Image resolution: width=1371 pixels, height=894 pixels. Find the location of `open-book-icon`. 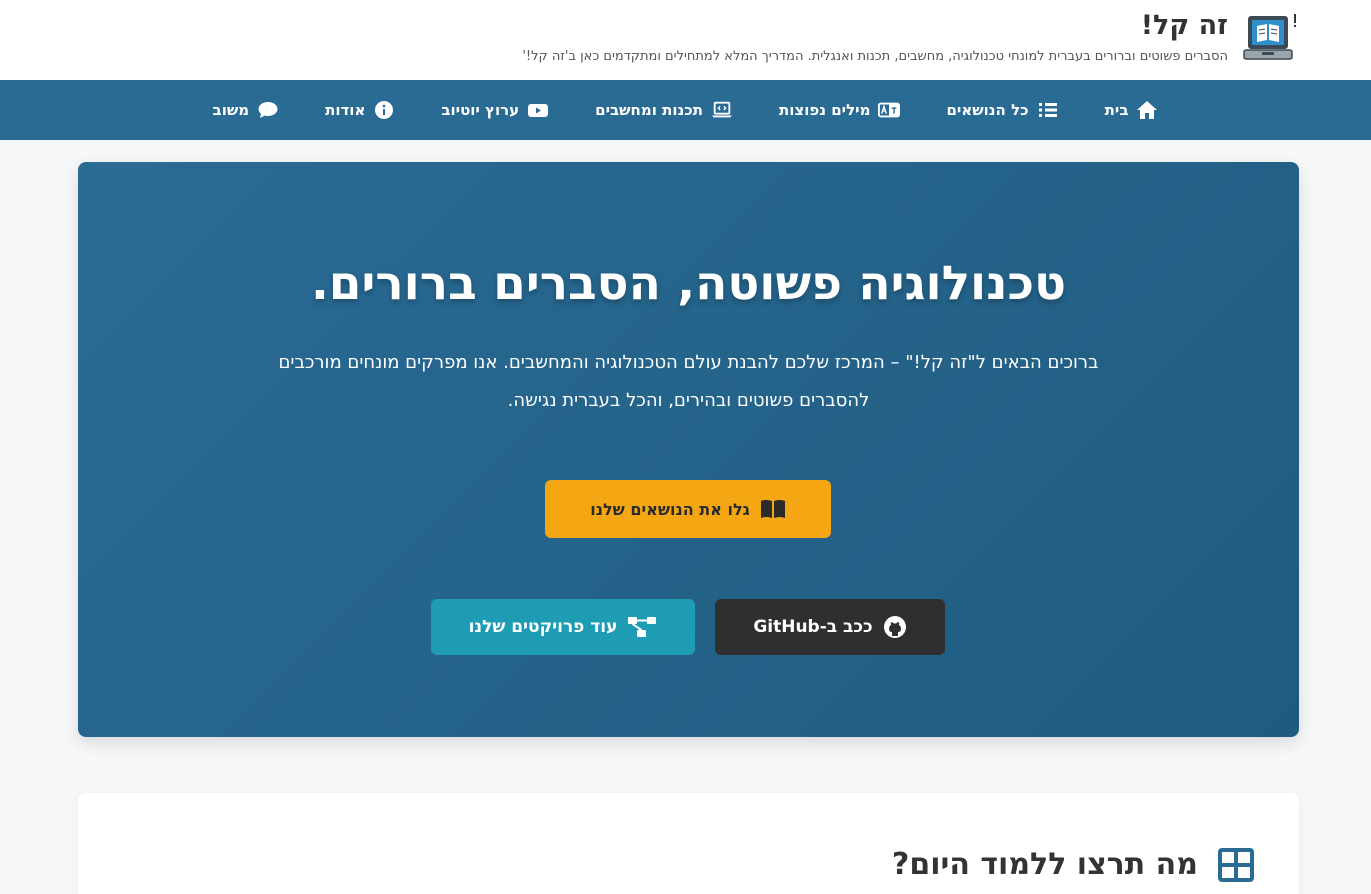

open-book-icon is located at coordinates (772, 509).